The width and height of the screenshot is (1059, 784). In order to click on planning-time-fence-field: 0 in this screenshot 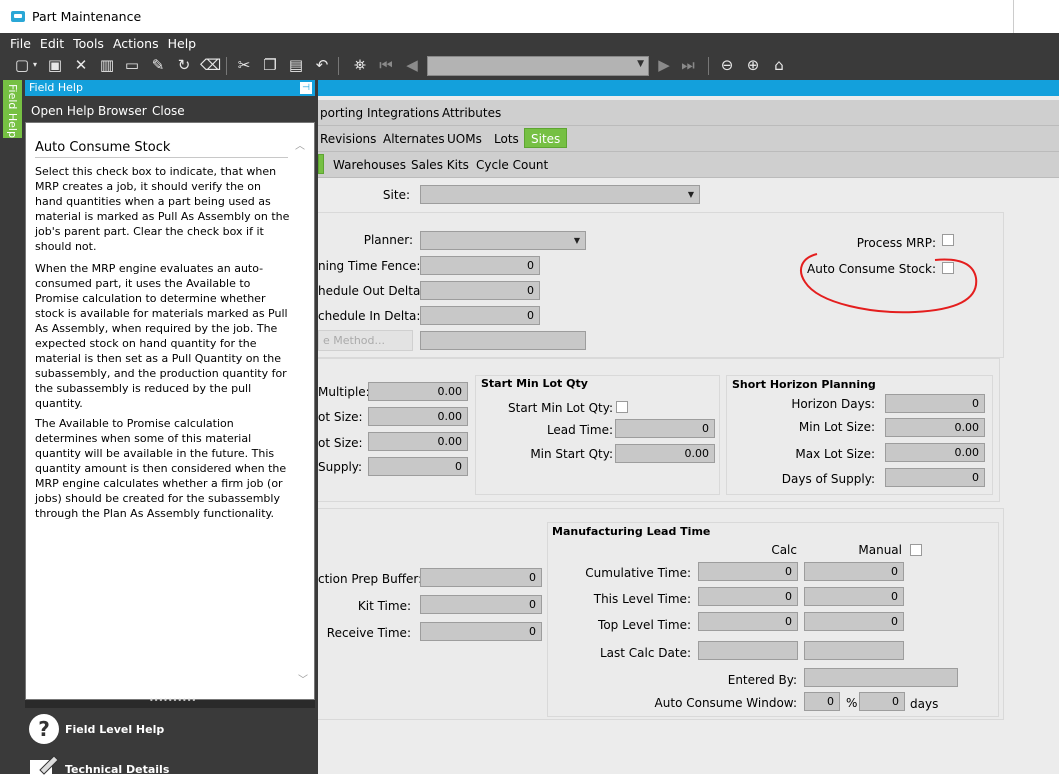, I will do `click(480, 265)`.